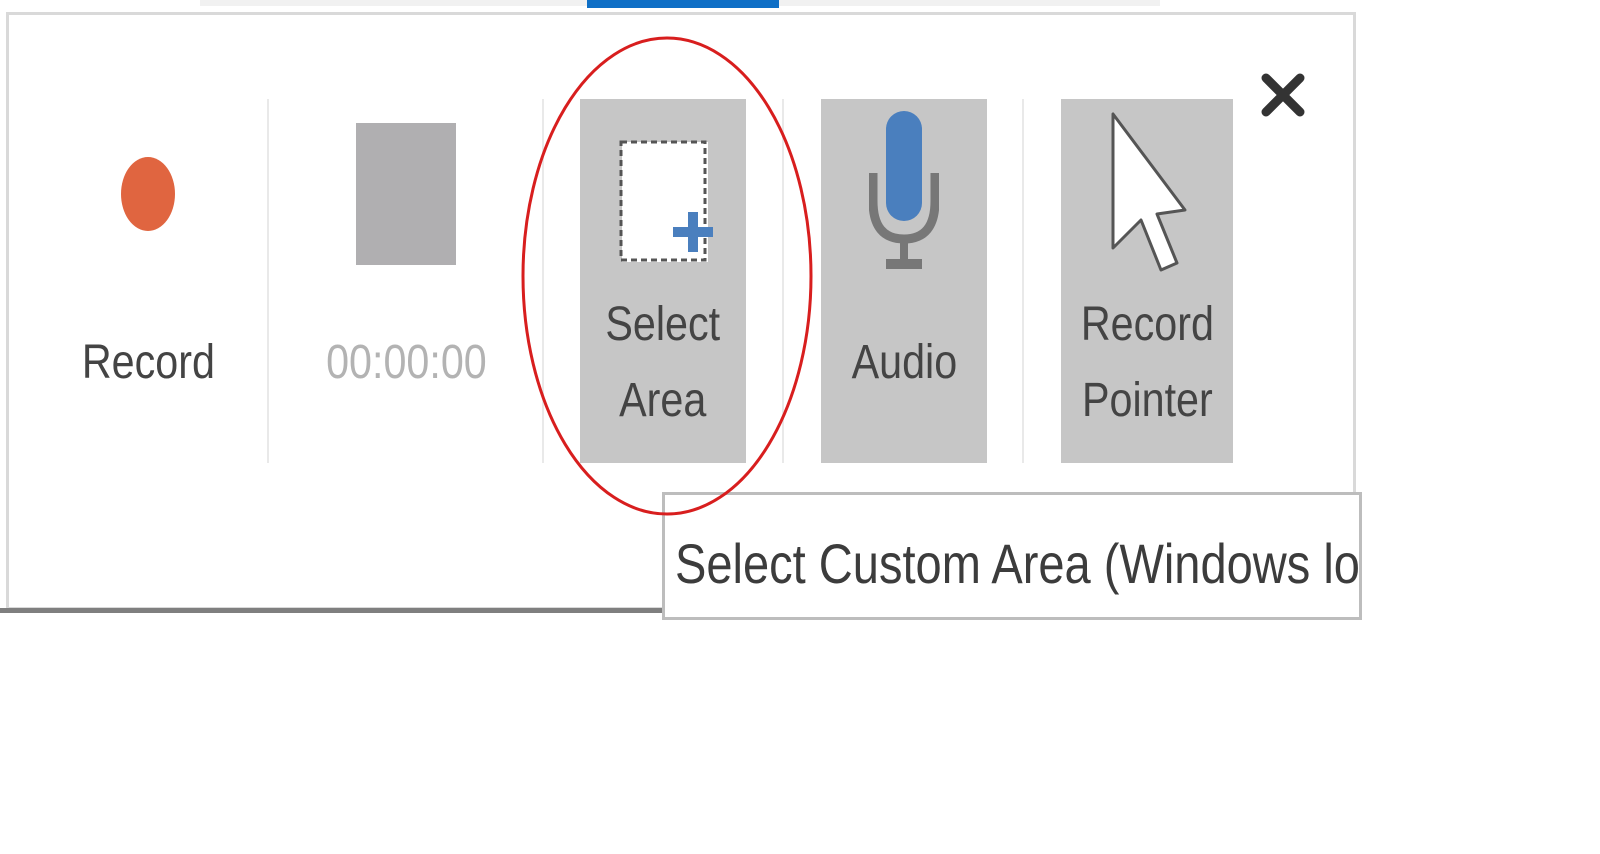  Describe the element at coordinates (904, 190) in the screenshot. I see `microphone-icon` at that location.